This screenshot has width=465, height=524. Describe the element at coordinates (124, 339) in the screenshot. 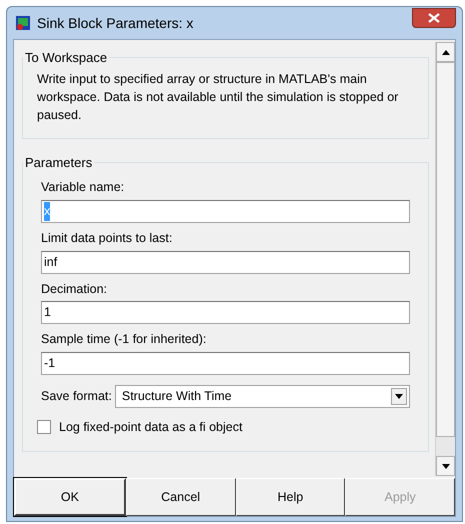

I see `field-label: Sample time (-1 for inherited):` at that location.